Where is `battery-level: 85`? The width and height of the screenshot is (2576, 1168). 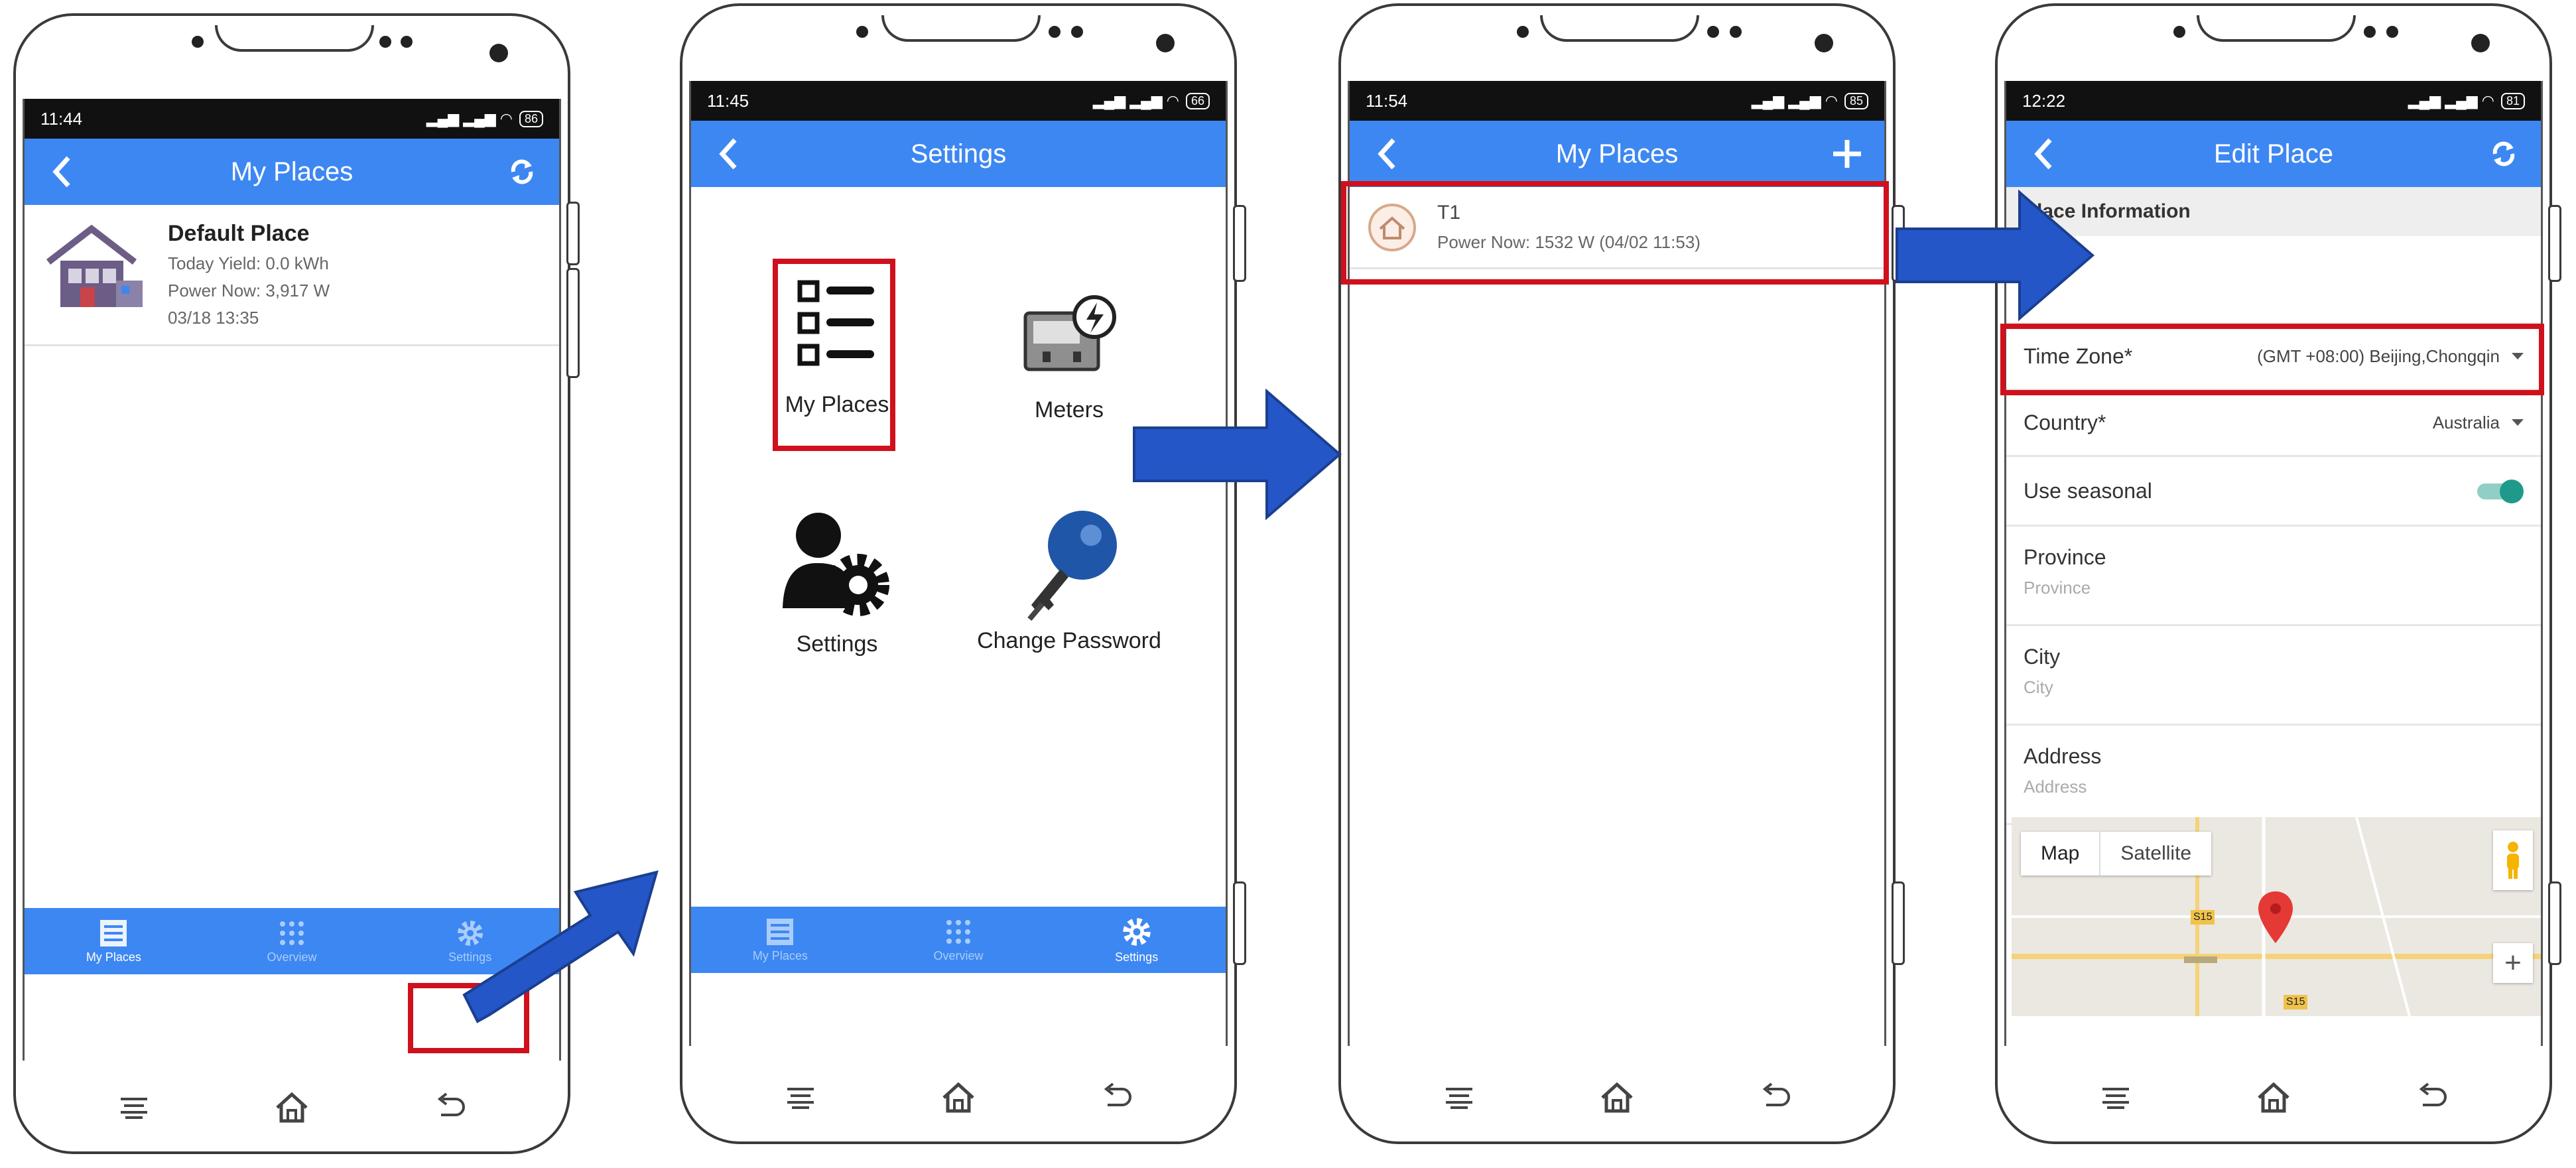 battery-level: 85 is located at coordinates (1856, 100).